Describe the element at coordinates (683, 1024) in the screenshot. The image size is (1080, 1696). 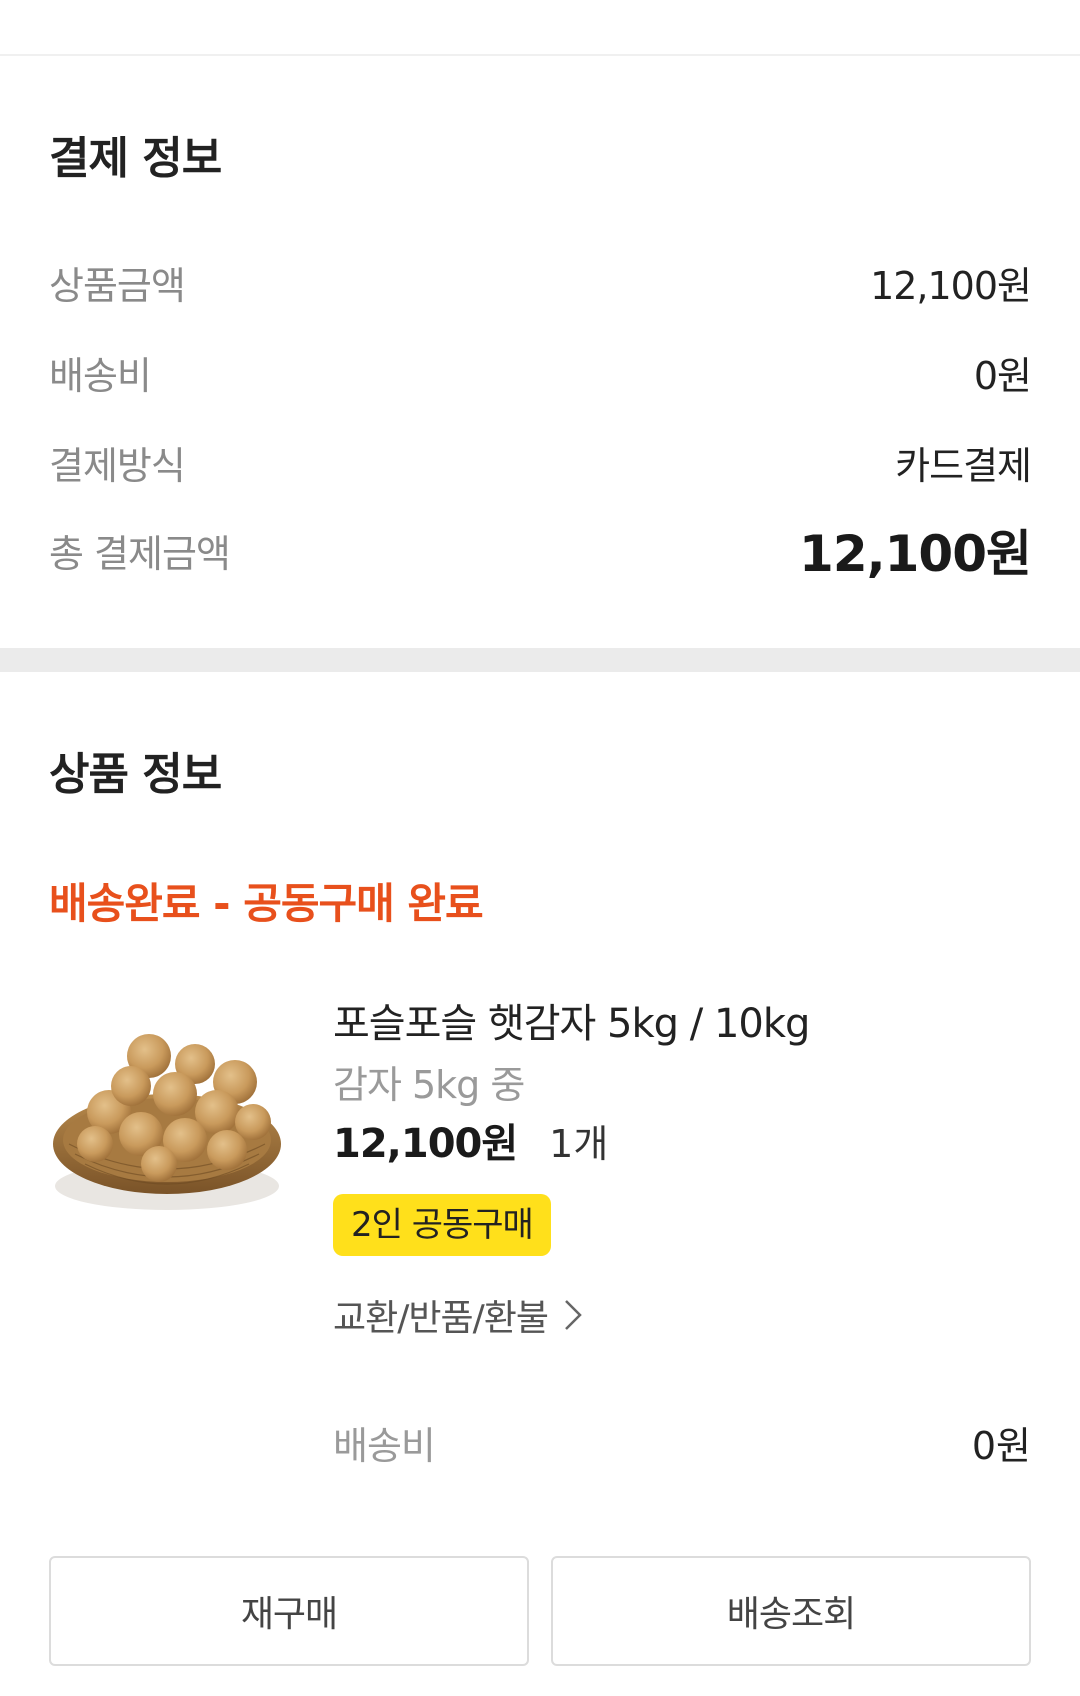
I see `product-name: 포슬포슬 햇감자 5kg / 10kg` at that location.